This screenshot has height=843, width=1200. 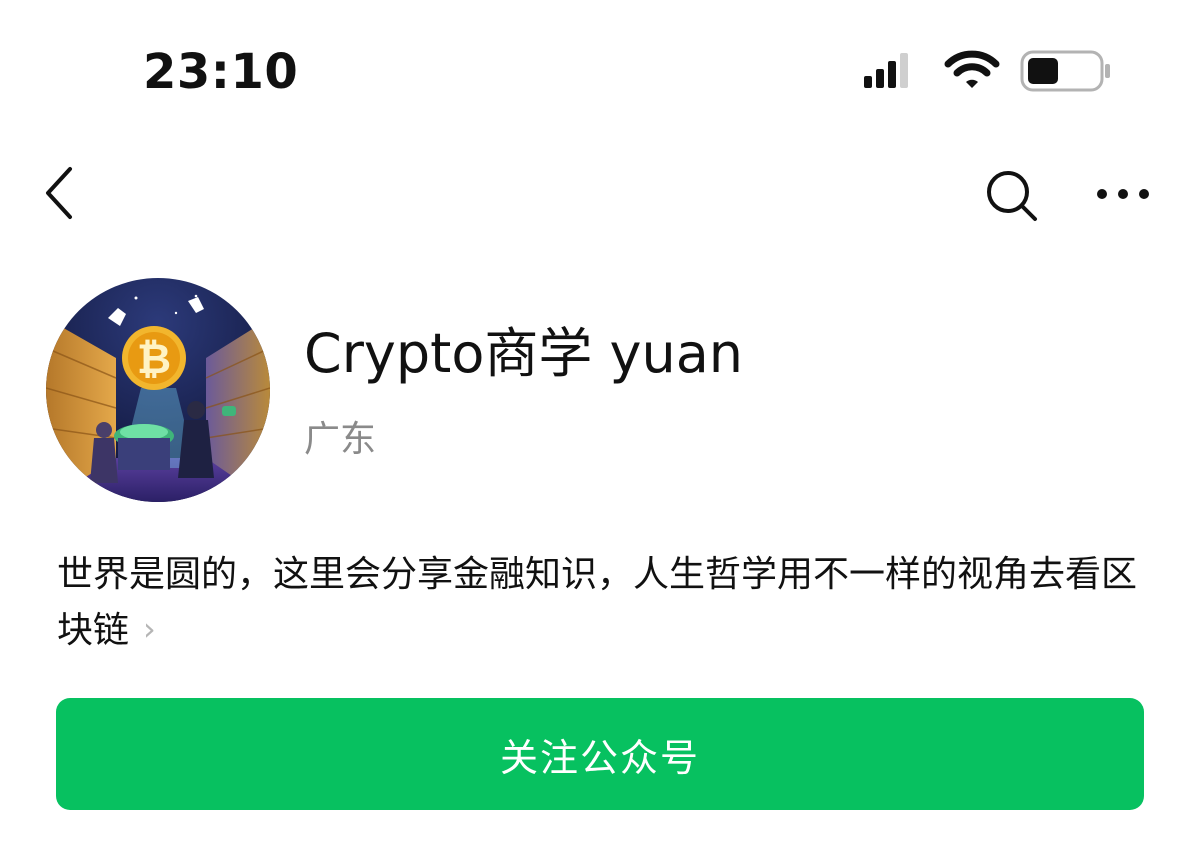 I want to click on search-icon, so click(x=1012, y=196).